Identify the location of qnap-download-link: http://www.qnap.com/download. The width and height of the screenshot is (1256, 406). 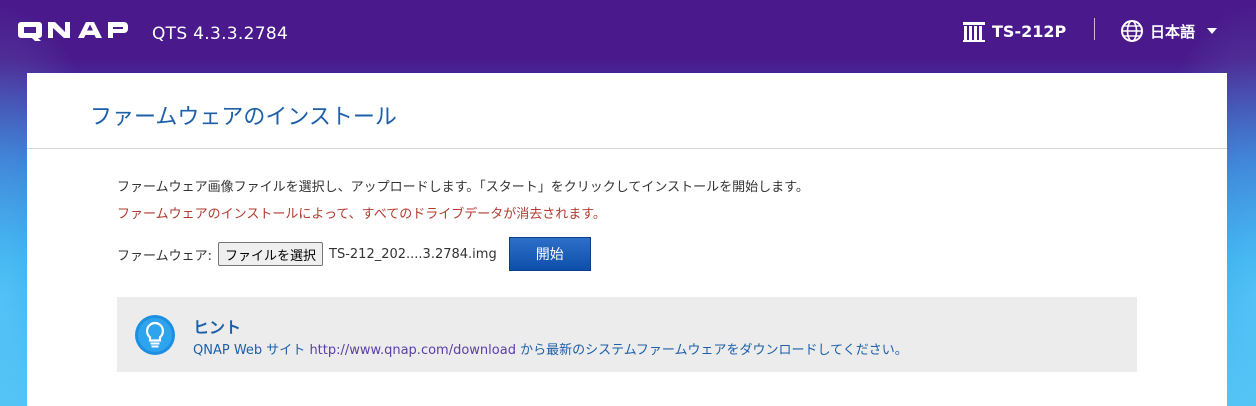
(412, 350).